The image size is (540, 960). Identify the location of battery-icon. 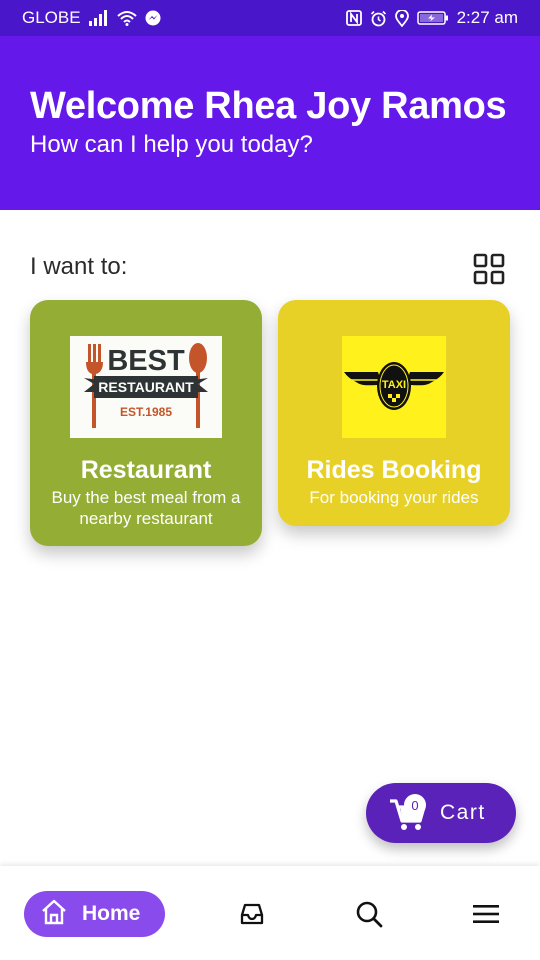
(432, 18).